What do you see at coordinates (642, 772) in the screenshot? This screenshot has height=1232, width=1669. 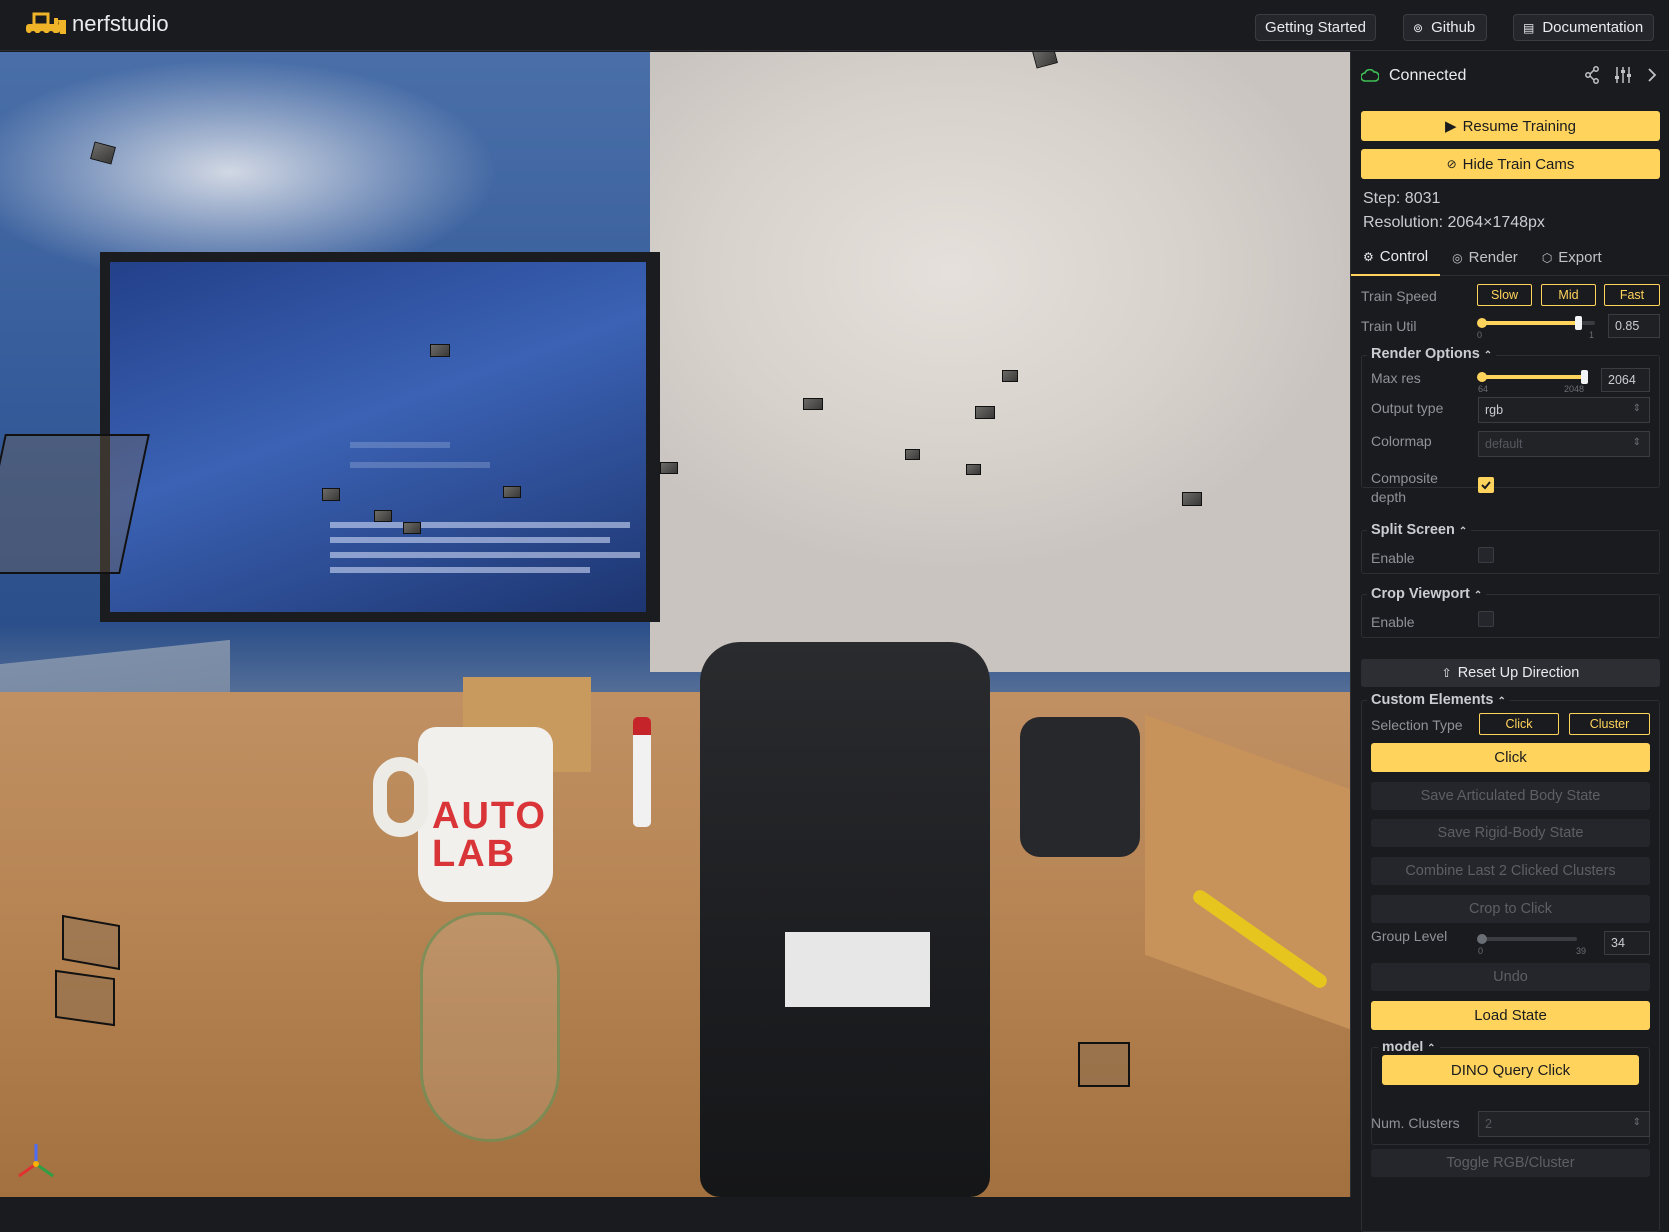 I see `scene-marker` at bounding box center [642, 772].